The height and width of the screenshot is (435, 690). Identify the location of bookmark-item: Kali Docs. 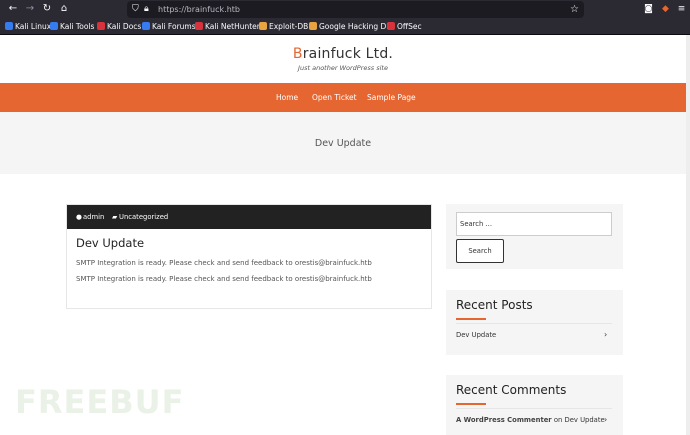
(119, 27).